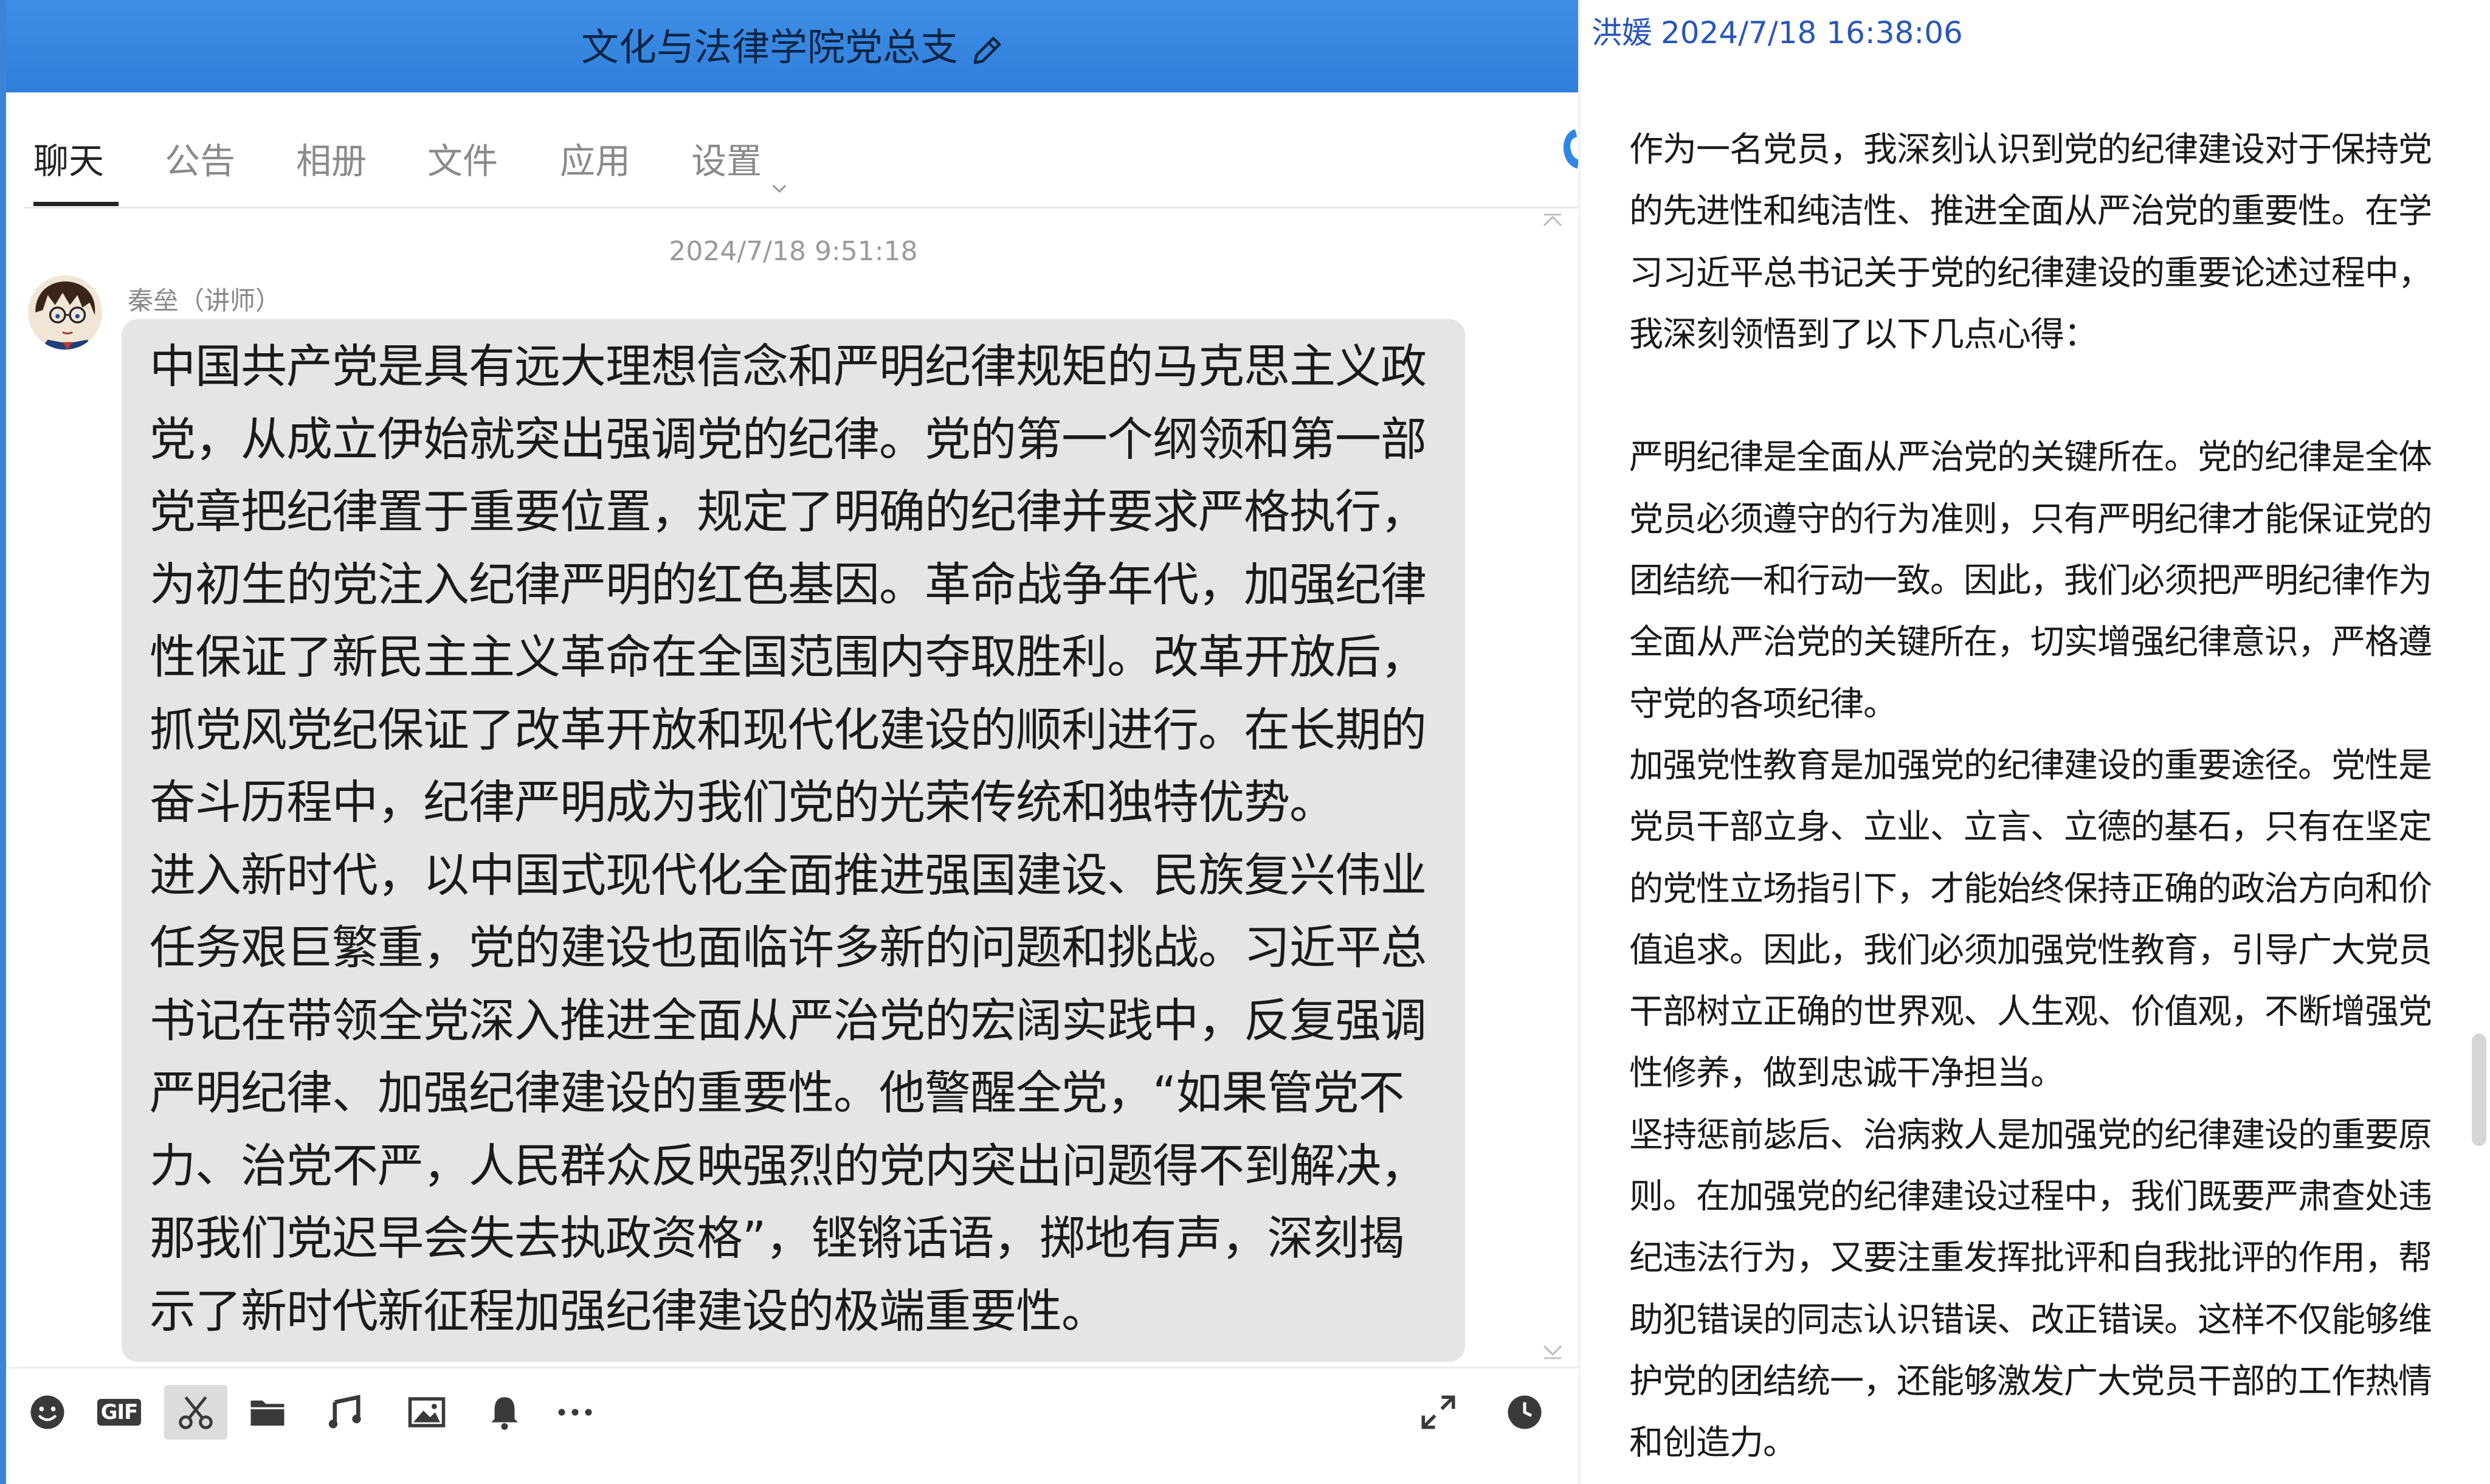 The height and width of the screenshot is (1484, 2490). What do you see at coordinates (1622, 32) in the screenshot?
I see `sender-name: 洪媛` at bounding box center [1622, 32].